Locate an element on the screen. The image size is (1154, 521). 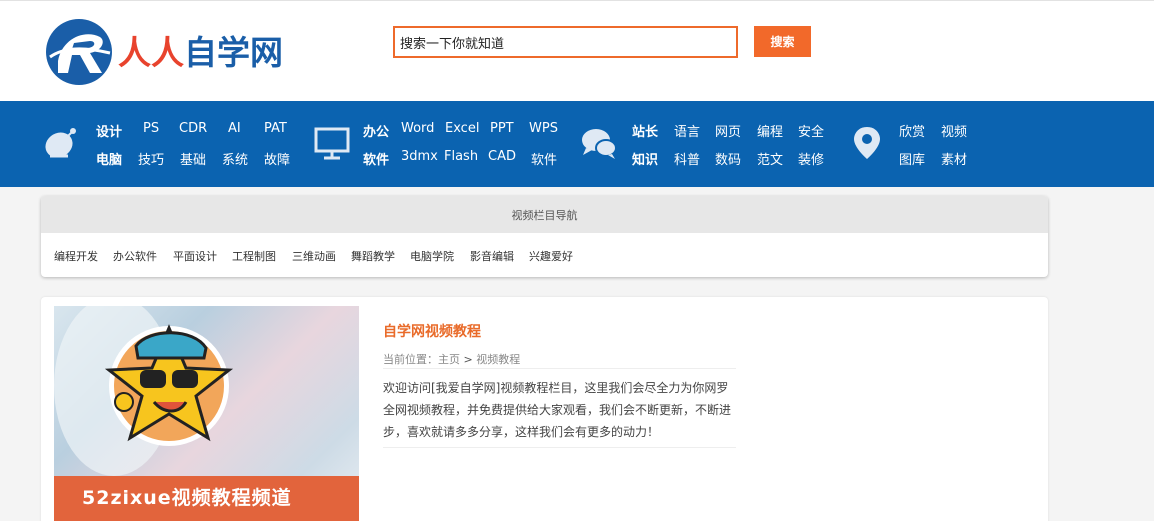
channel-banner: 52zixue视频教程频道 is located at coordinates (206, 413).